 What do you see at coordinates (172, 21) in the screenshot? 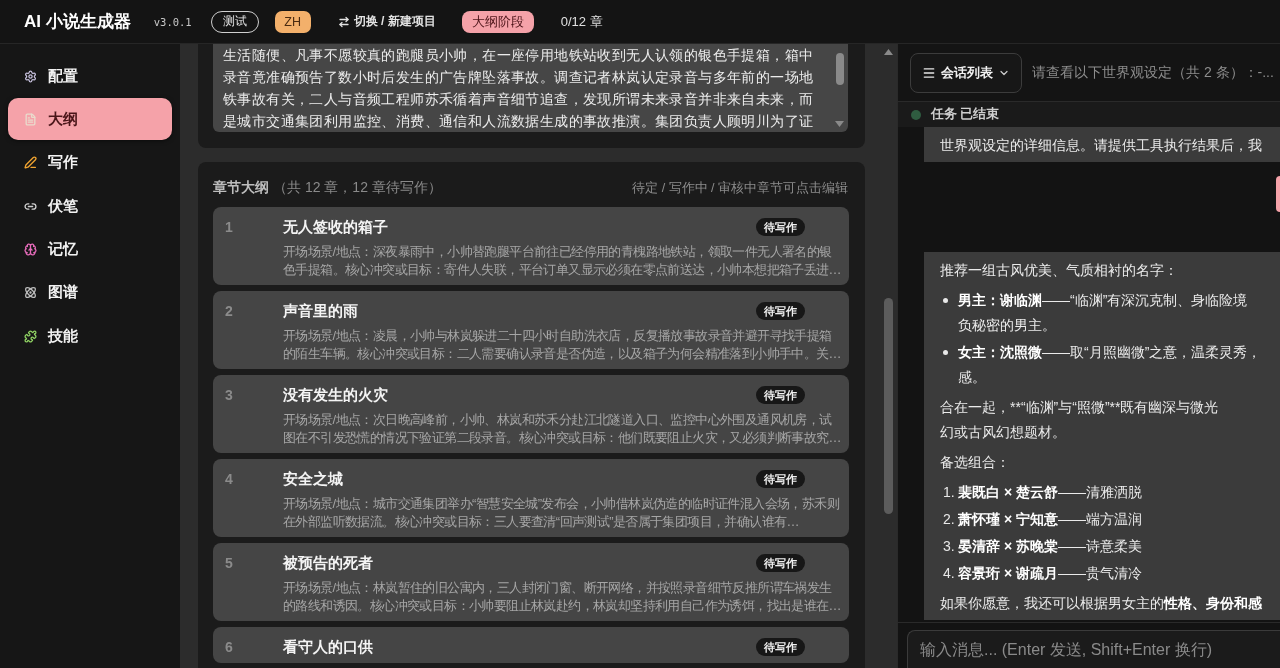
I see `version-label: v3.0.1` at bounding box center [172, 21].